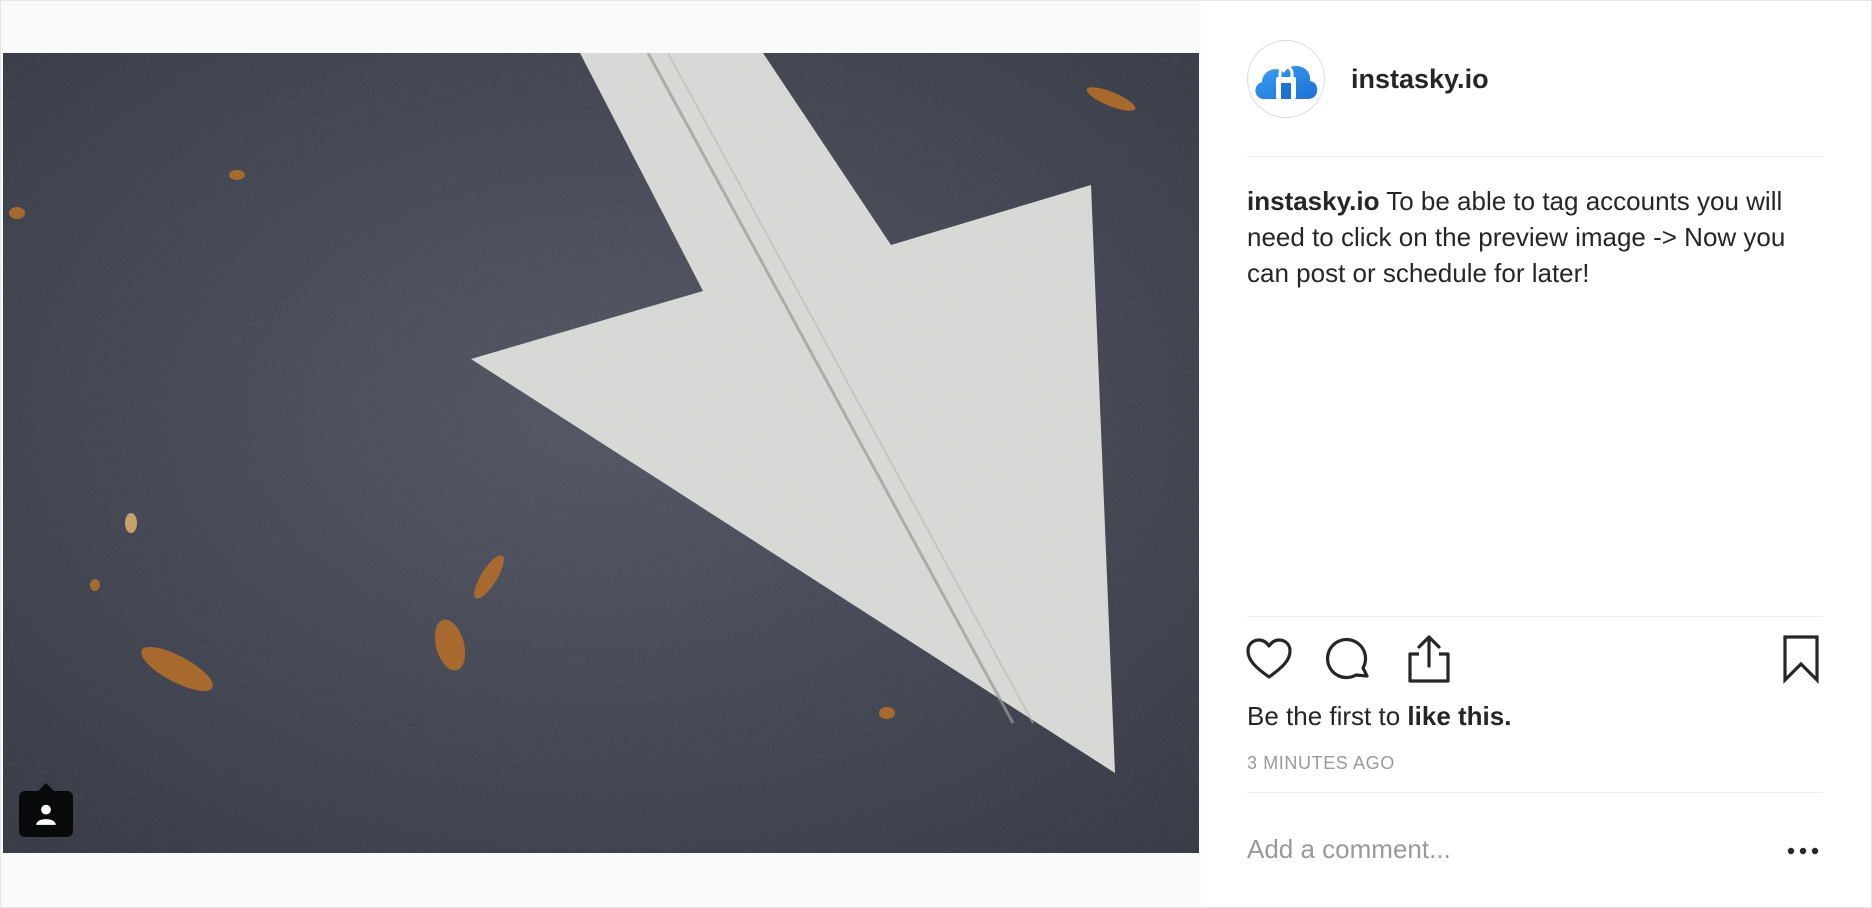  What do you see at coordinates (1535, 156) in the screenshot?
I see `header-divider` at bounding box center [1535, 156].